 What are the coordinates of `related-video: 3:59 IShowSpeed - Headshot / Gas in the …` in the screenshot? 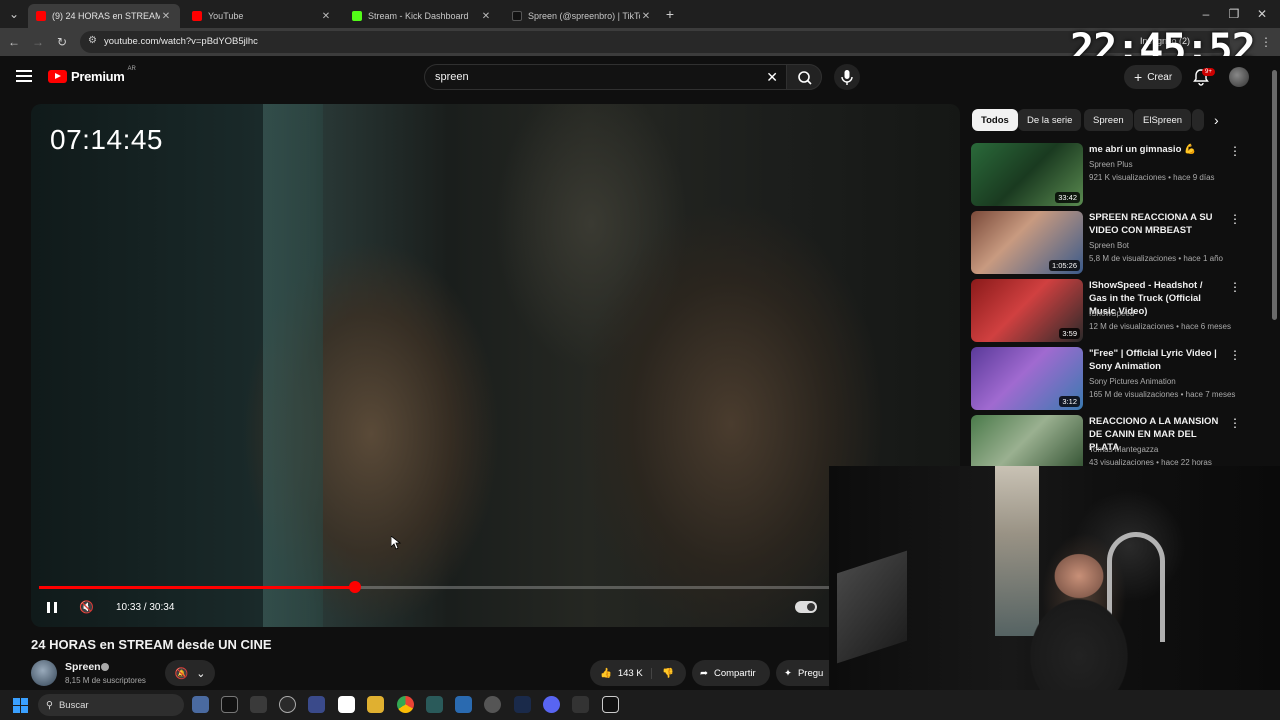 It's located at (1106, 311).